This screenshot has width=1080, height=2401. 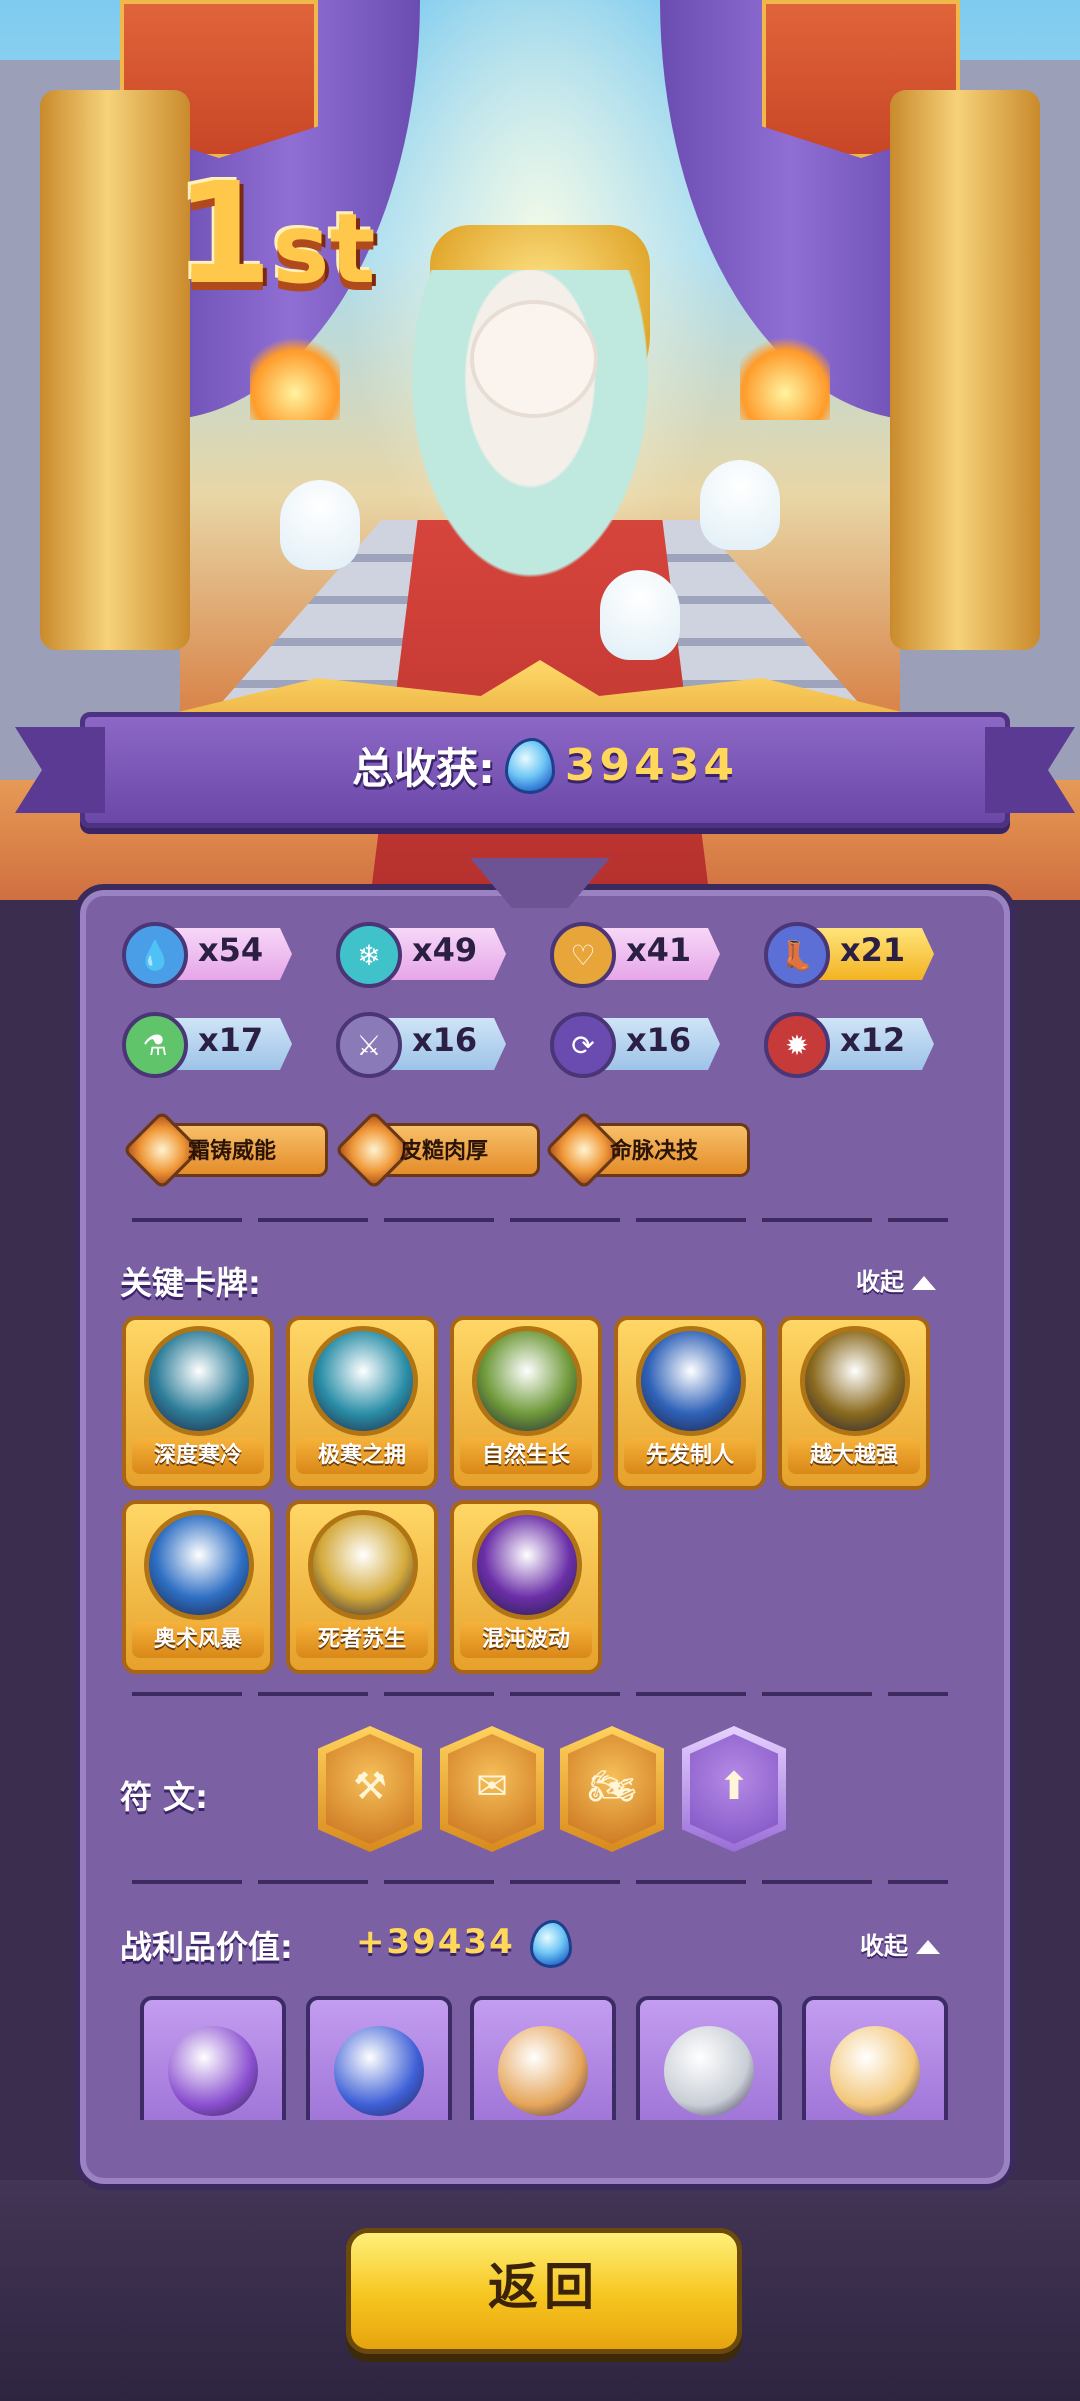 I want to click on card-name: 奥术风暴, so click(x=198, y=1640).